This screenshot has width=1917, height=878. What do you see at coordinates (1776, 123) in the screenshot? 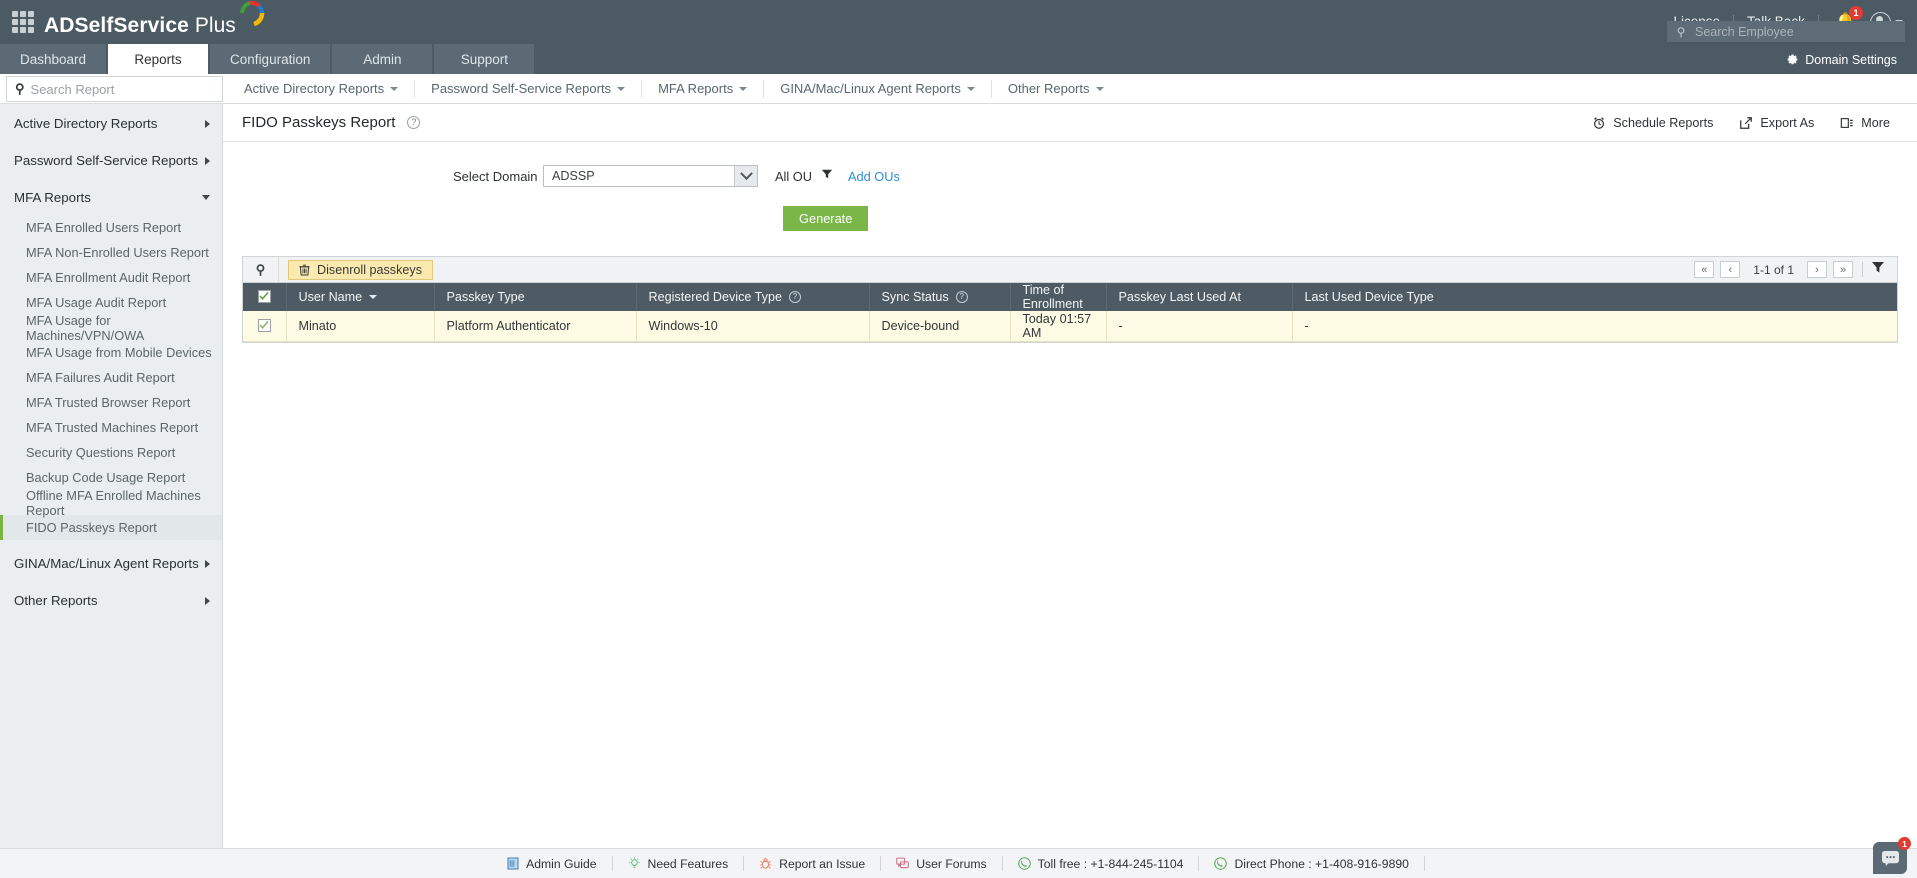
I see `export-as-button: Export As` at bounding box center [1776, 123].